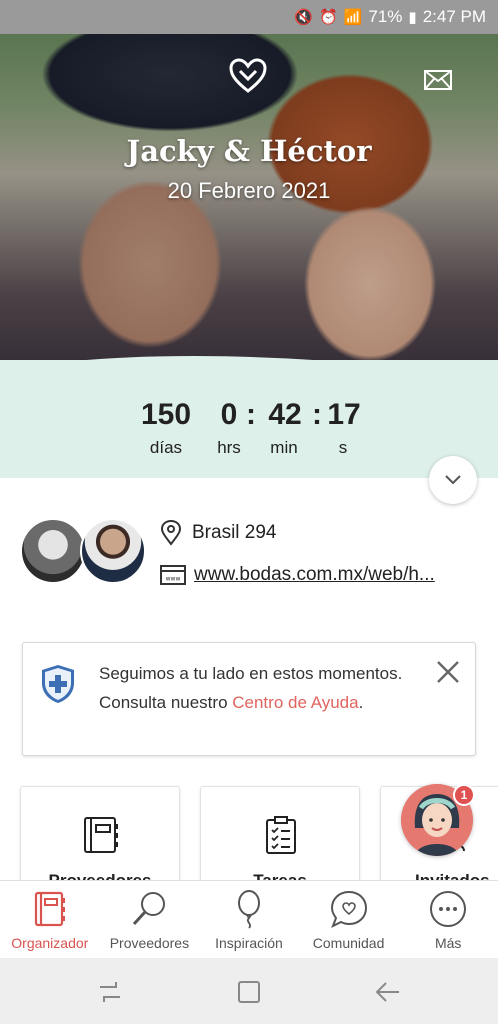  I want to click on wifi-icon: 📶, so click(353, 17).